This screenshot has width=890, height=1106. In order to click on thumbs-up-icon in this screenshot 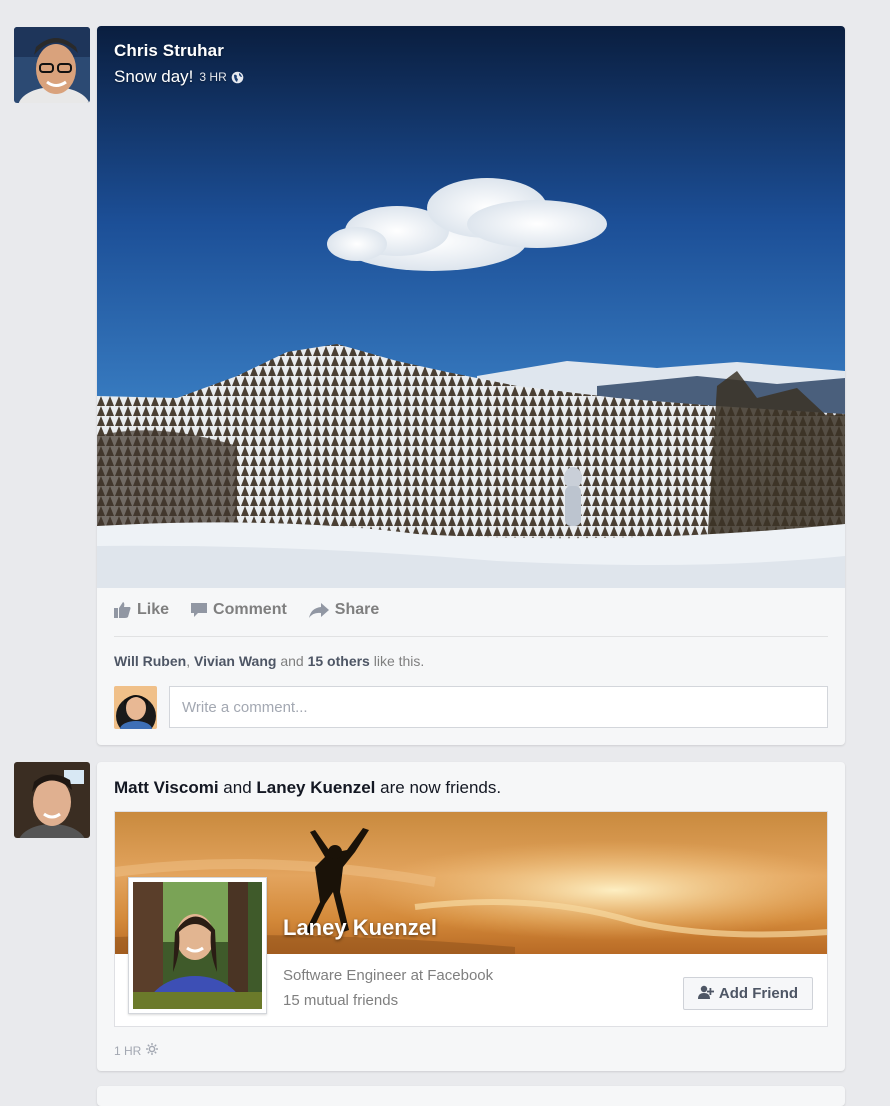, I will do `click(122, 610)`.